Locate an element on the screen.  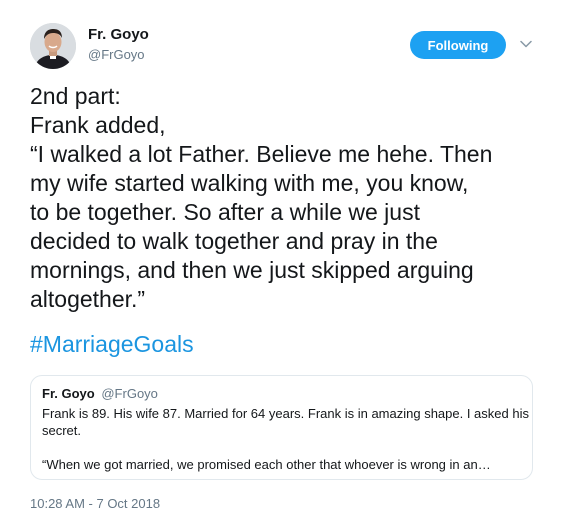
following-button: Following is located at coordinates (458, 45).